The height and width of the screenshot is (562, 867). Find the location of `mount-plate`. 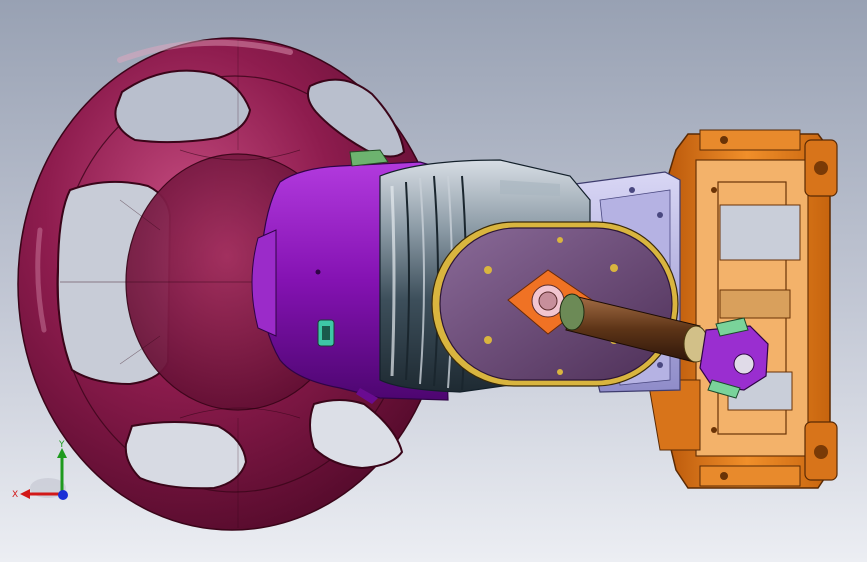

mount-plate is located at coordinates (555, 304).